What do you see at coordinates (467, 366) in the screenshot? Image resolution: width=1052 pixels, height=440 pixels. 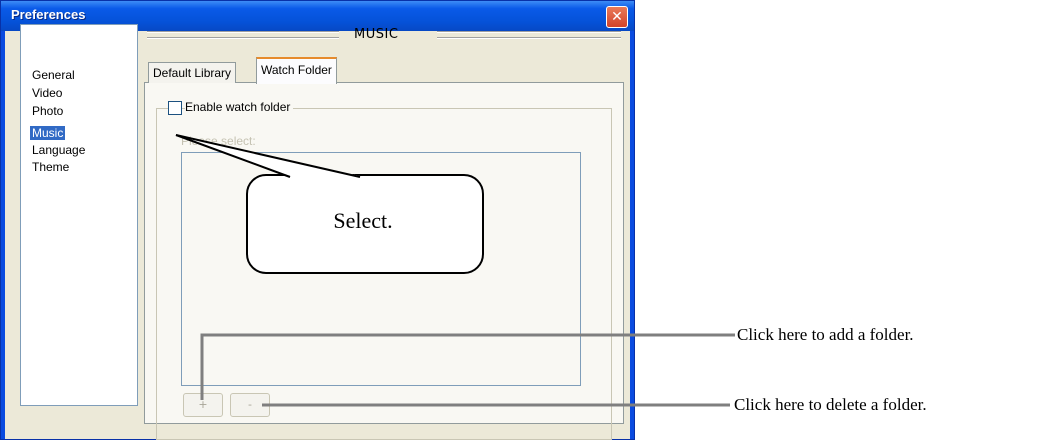 I see `add-leader-line` at bounding box center [467, 366].